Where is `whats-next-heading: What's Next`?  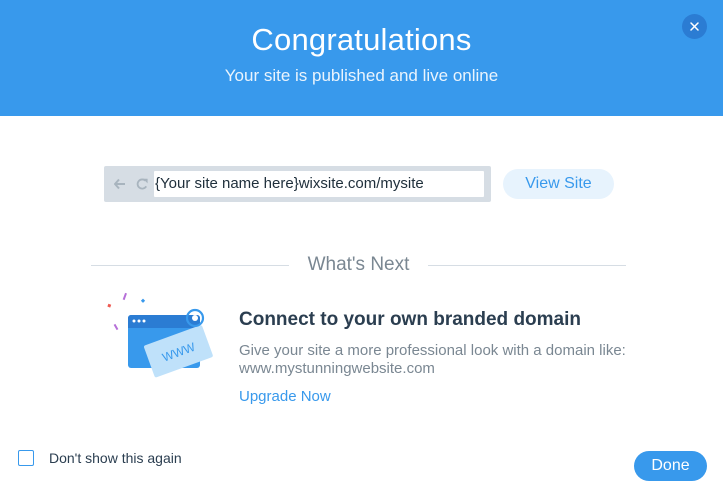
whats-next-heading: What's Next is located at coordinates (358, 264).